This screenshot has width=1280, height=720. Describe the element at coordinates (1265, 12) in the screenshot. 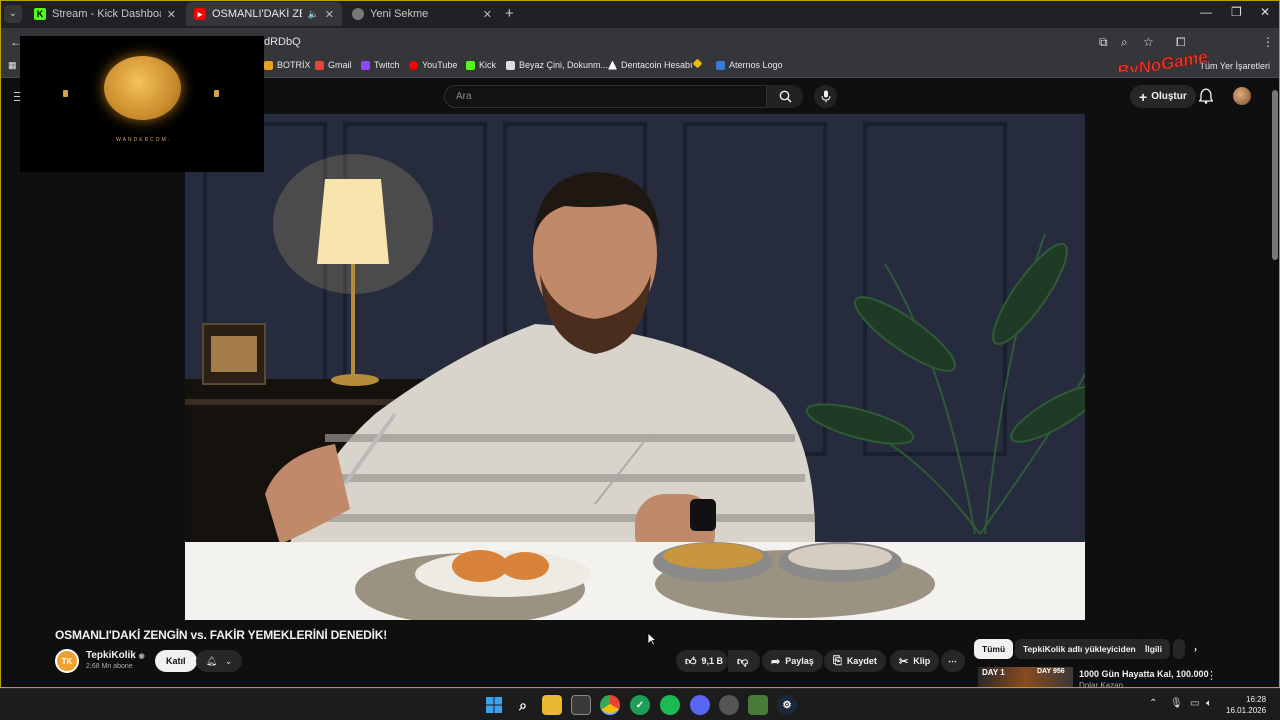

I see `close-window-icon: ✕` at that location.